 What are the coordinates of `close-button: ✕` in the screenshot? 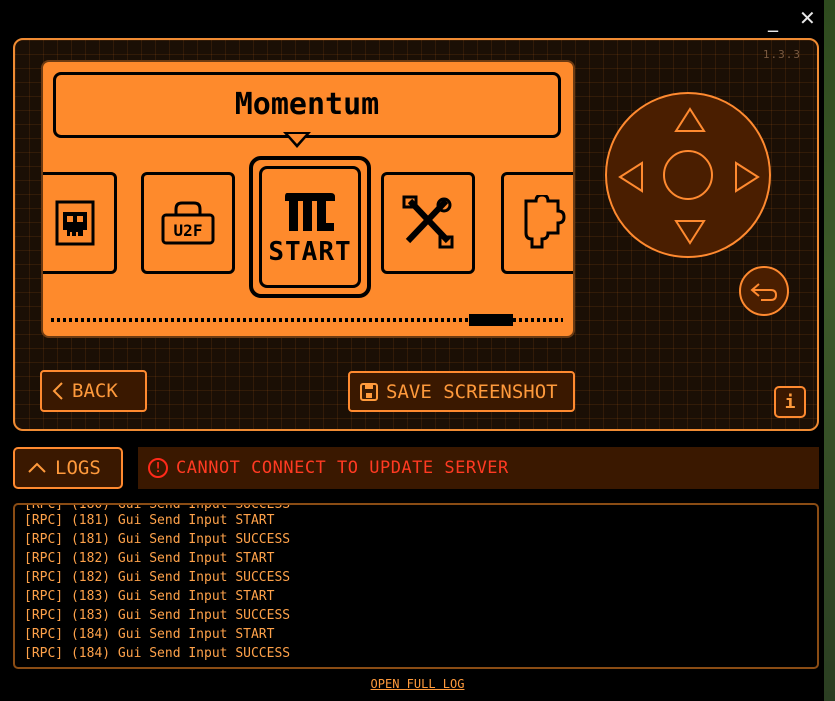 It's located at (807, 18).